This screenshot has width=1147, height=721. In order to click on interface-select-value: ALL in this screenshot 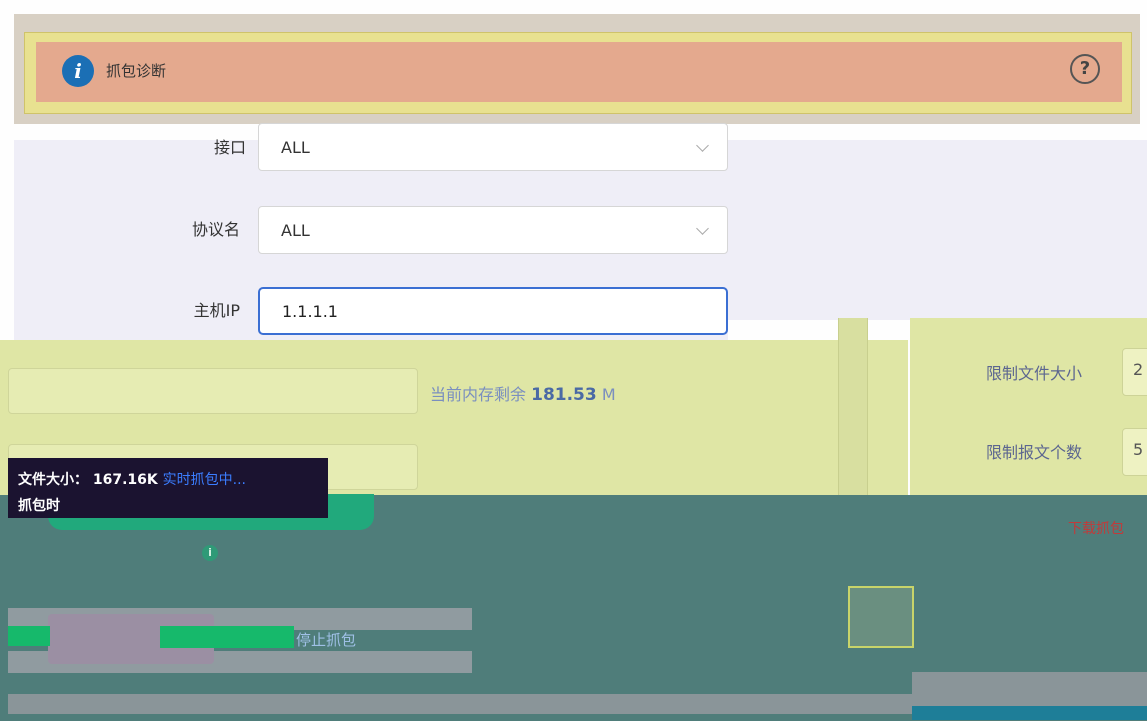, I will do `click(295, 147)`.